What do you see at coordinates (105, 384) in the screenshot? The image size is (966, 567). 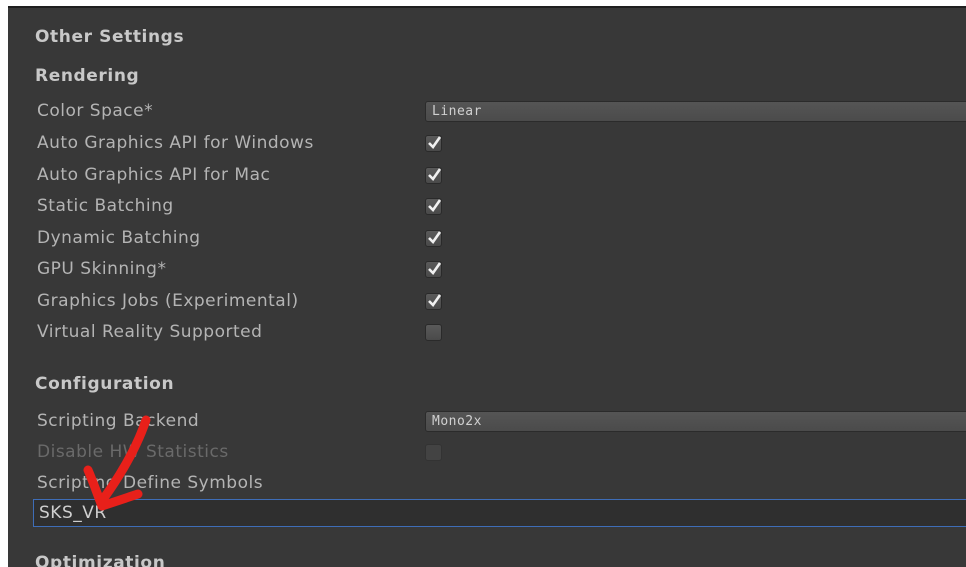 I see `section-header-configuration: Configuration` at bounding box center [105, 384].